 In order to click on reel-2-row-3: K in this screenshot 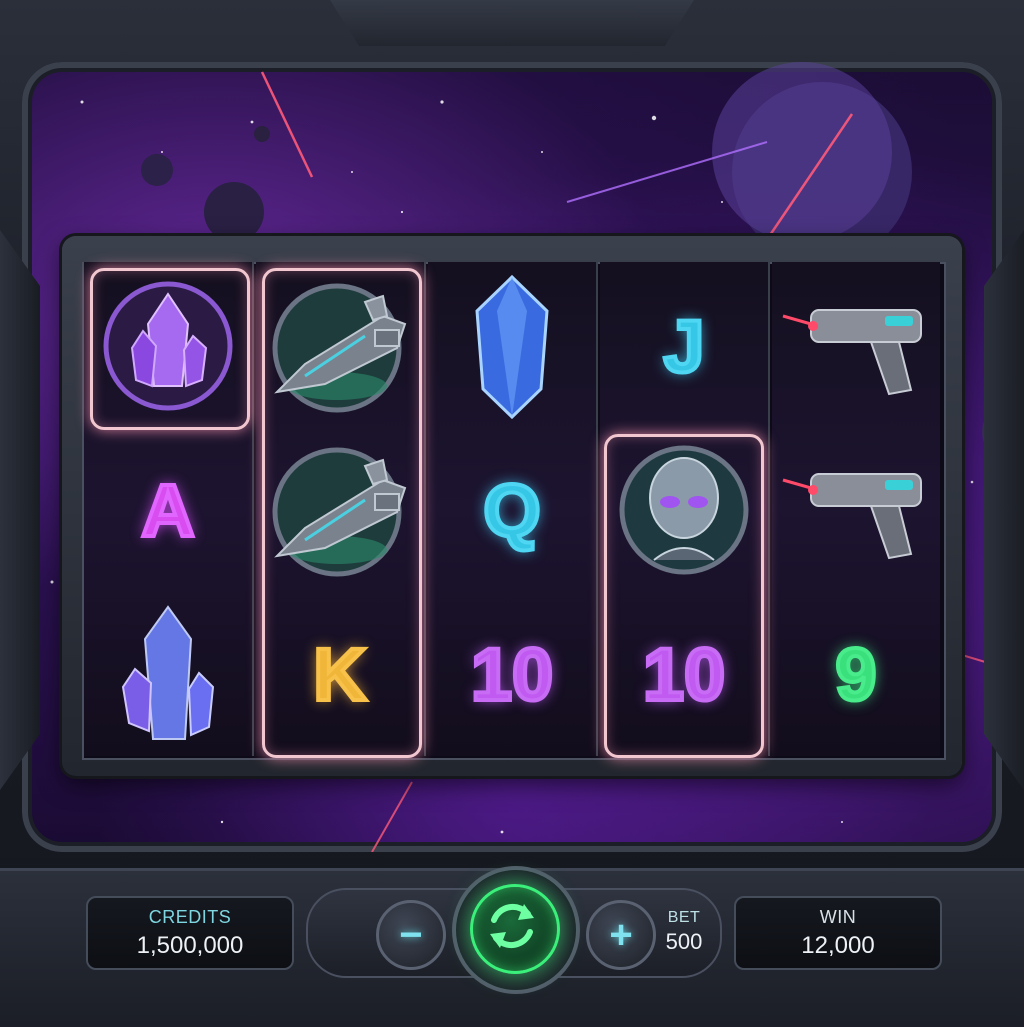, I will do `click(340, 674)`.